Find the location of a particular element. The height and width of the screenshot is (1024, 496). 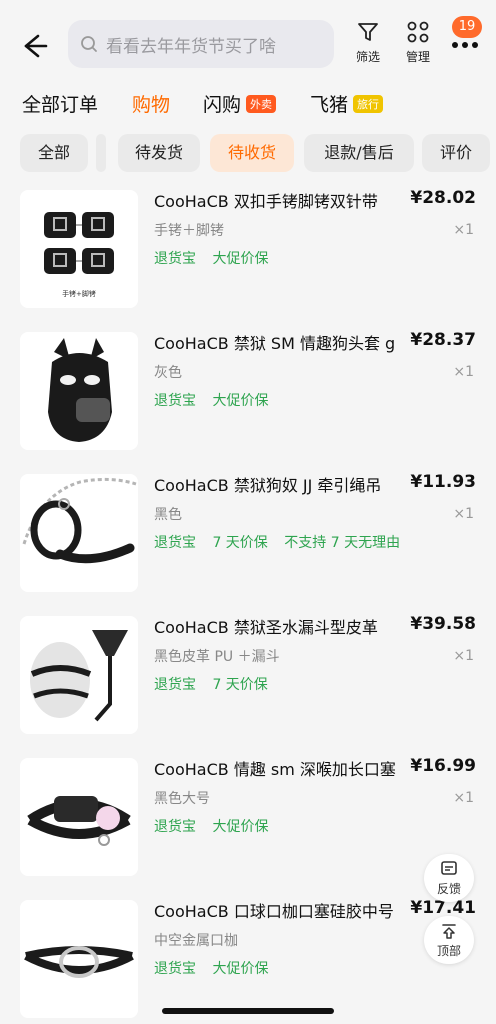

filter-to-receive: 待收货 is located at coordinates (252, 153).